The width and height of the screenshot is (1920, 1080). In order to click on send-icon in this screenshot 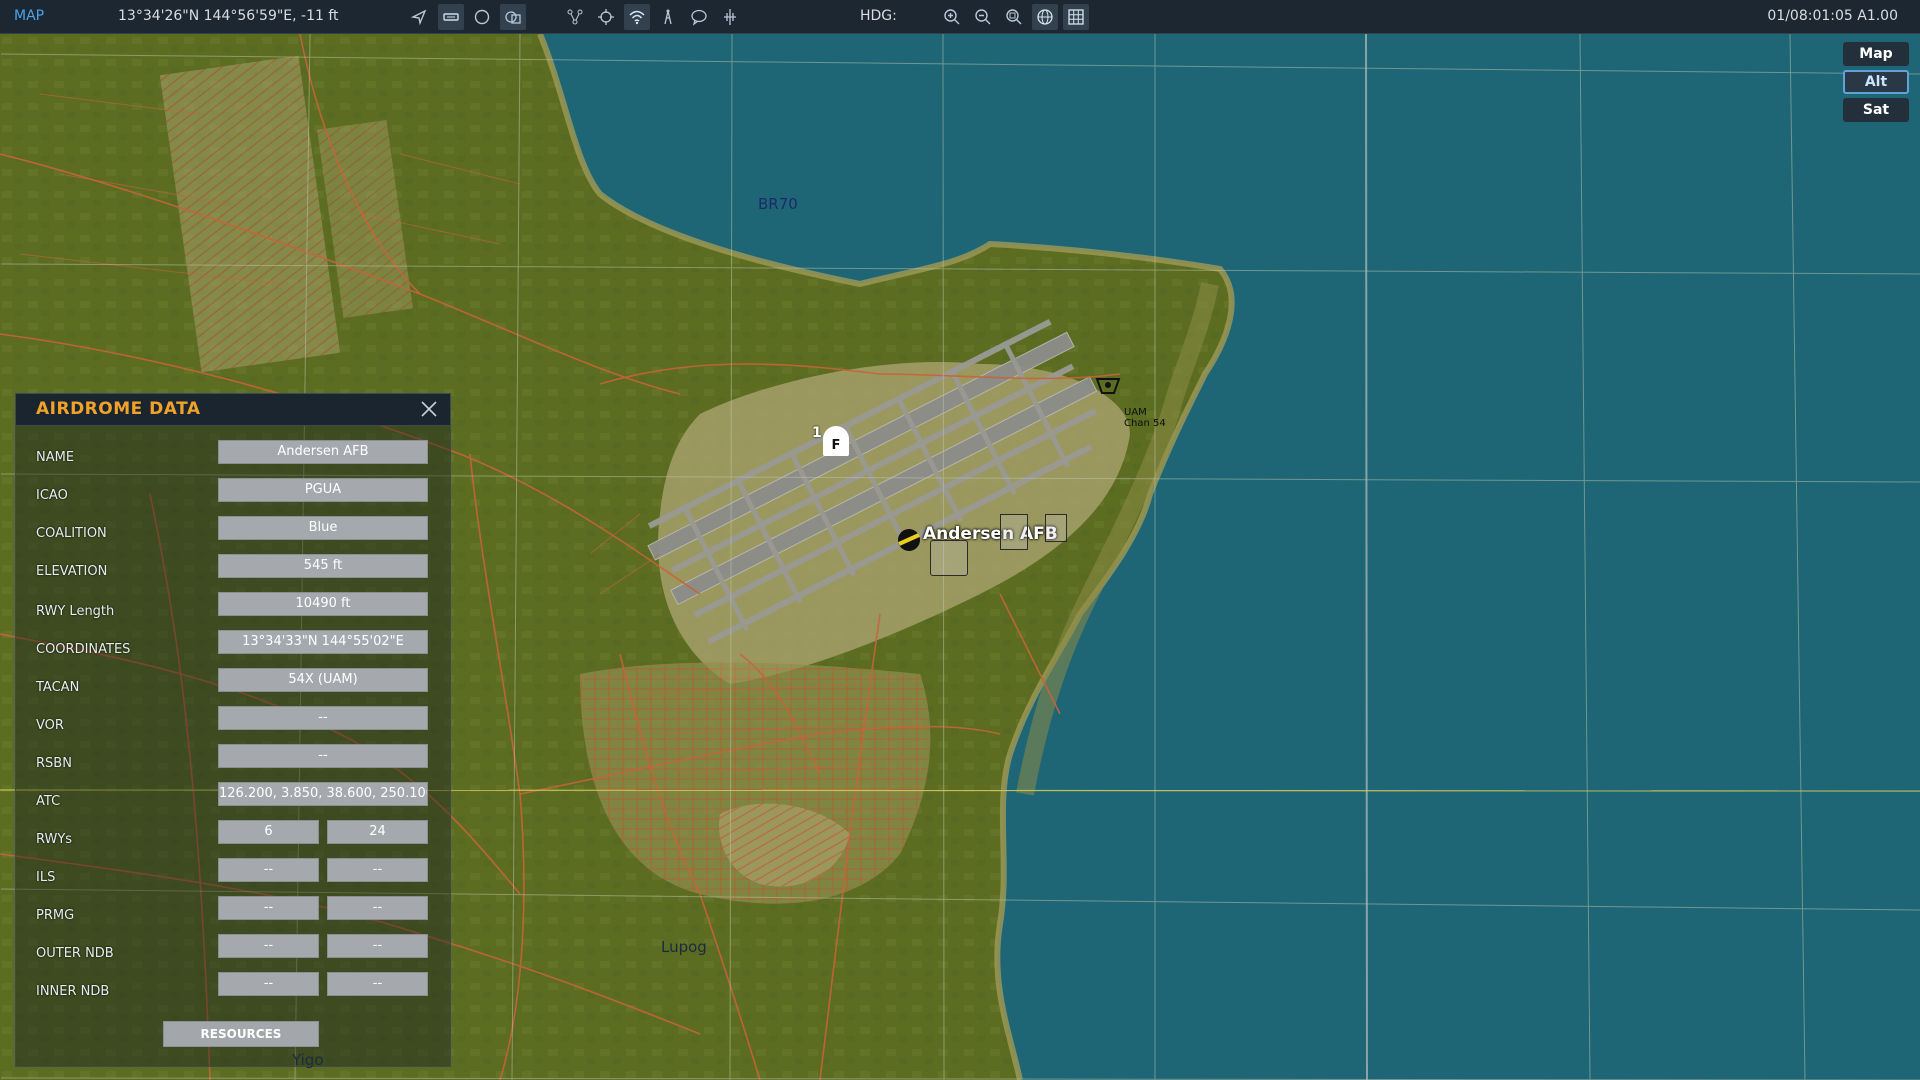, I will do `click(419, 17)`.